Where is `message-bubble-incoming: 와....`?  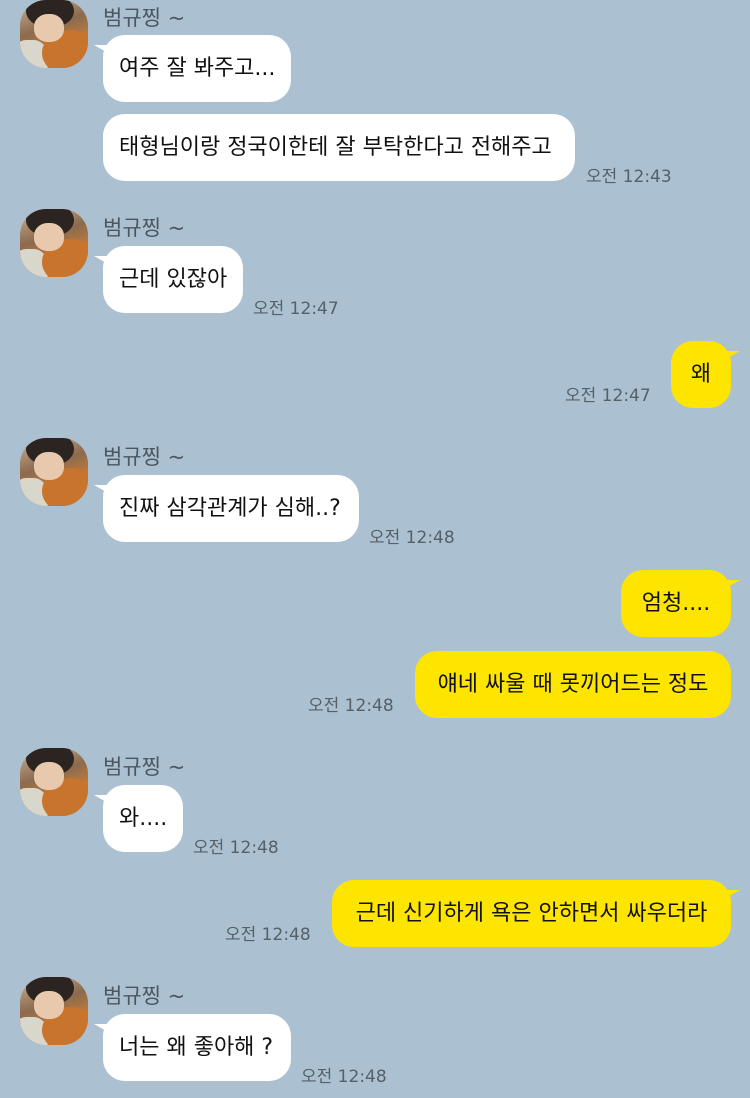 message-bubble-incoming: 와.... is located at coordinates (138, 818).